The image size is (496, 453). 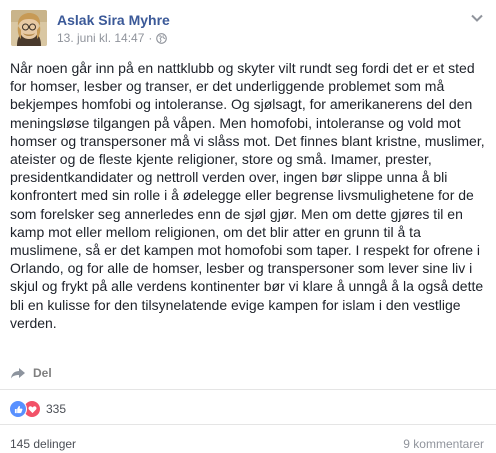 What do you see at coordinates (100, 38) in the screenshot?
I see `post-timestamp: 13. juni kl. 14:47` at bounding box center [100, 38].